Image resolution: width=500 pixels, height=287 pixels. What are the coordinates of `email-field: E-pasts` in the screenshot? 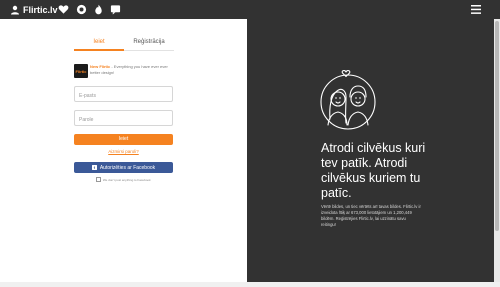 It's located at (123, 94).